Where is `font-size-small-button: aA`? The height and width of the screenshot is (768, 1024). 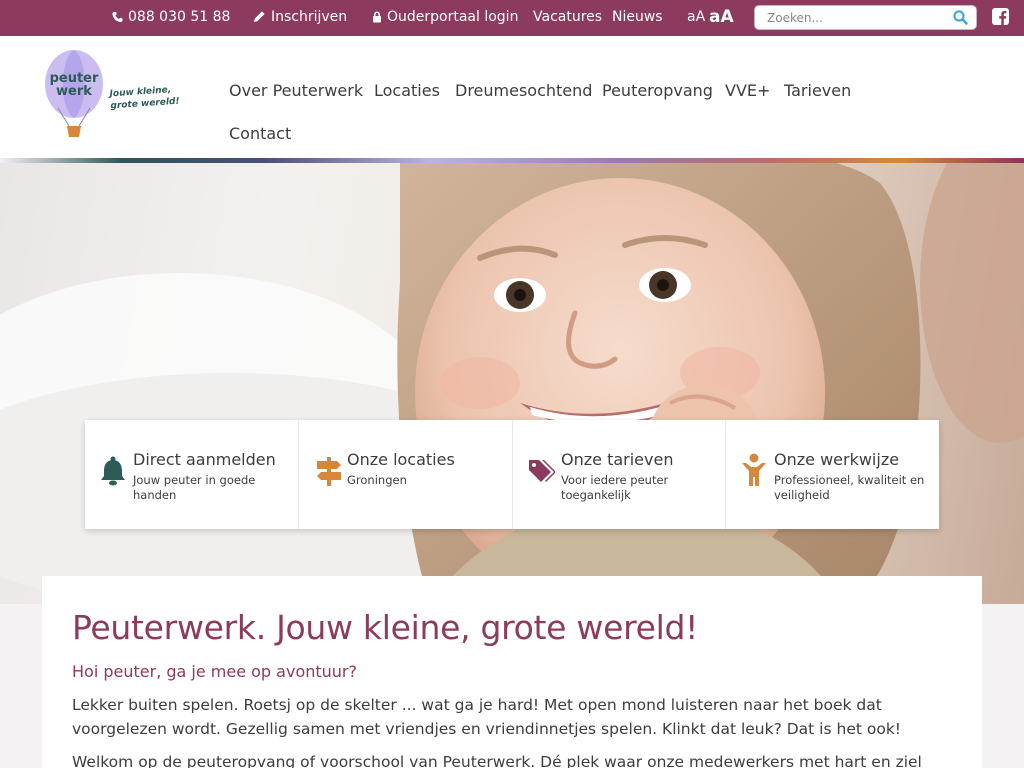 font-size-small-button: aA is located at coordinates (696, 18).